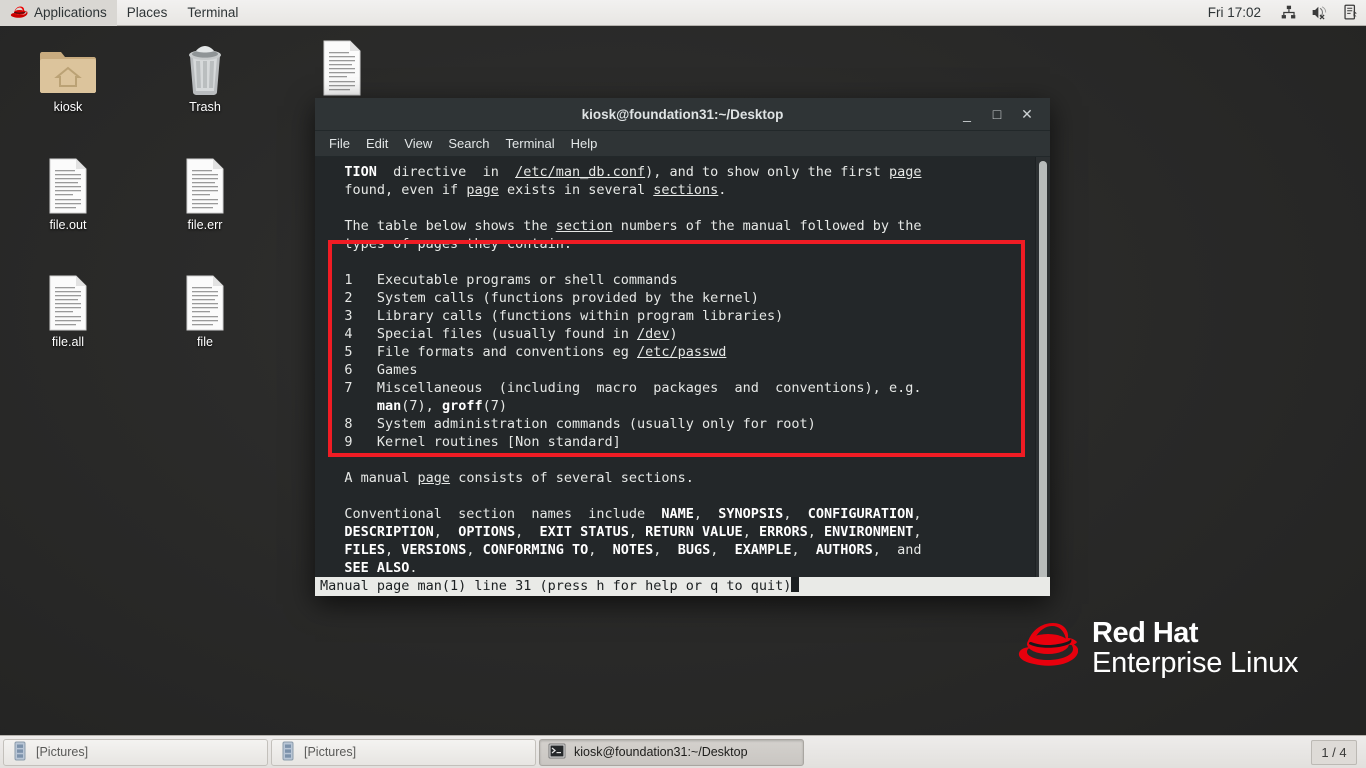 The height and width of the screenshot is (768, 1366). I want to click on minimize-button: _, so click(967, 114).